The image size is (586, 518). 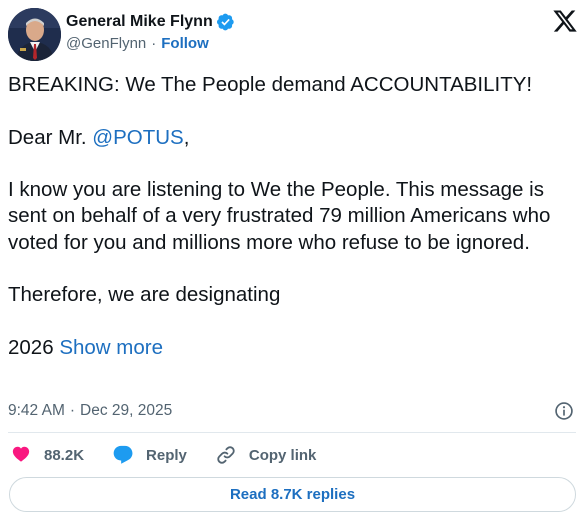 What do you see at coordinates (123, 455) in the screenshot?
I see `speech-bubble-icon` at bounding box center [123, 455].